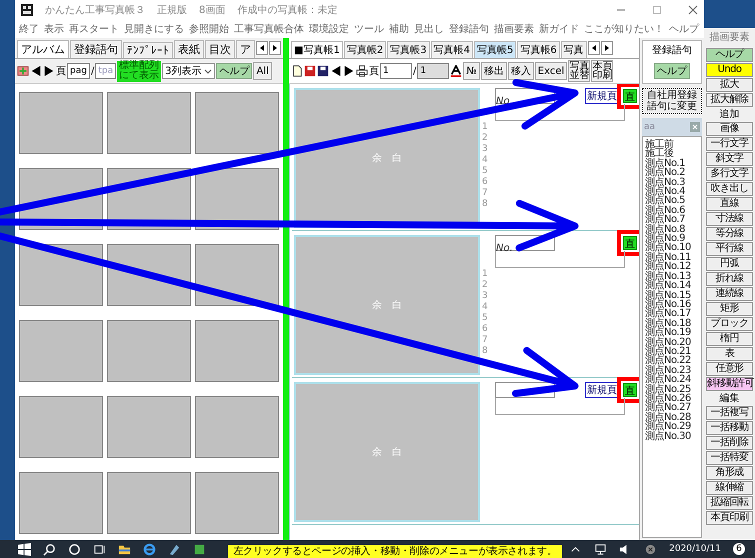 The width and height of the screenshot is (755, 558). I want to click on tool-button: 画像, so click(729, 129).